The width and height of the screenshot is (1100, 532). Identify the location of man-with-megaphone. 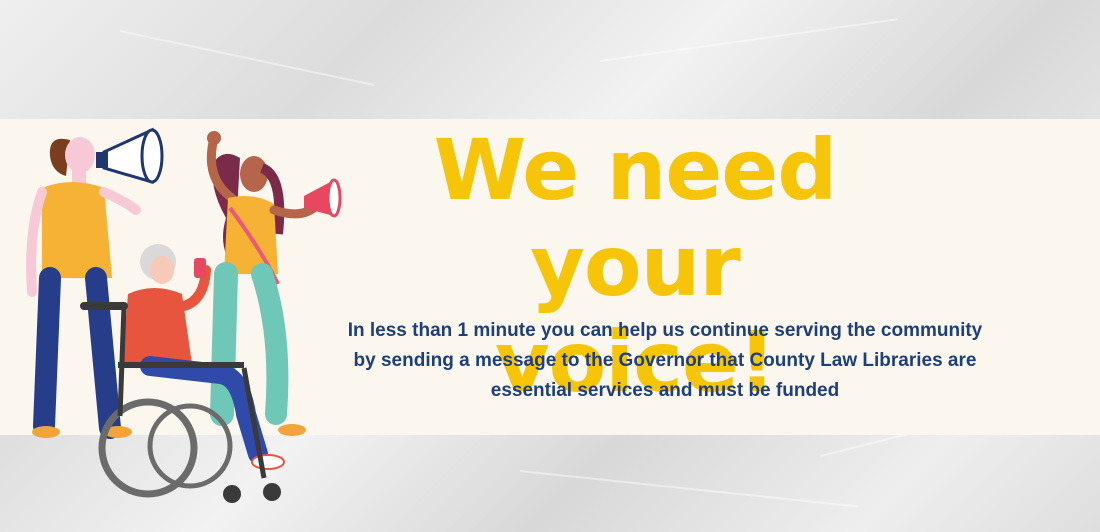
(95, 283).